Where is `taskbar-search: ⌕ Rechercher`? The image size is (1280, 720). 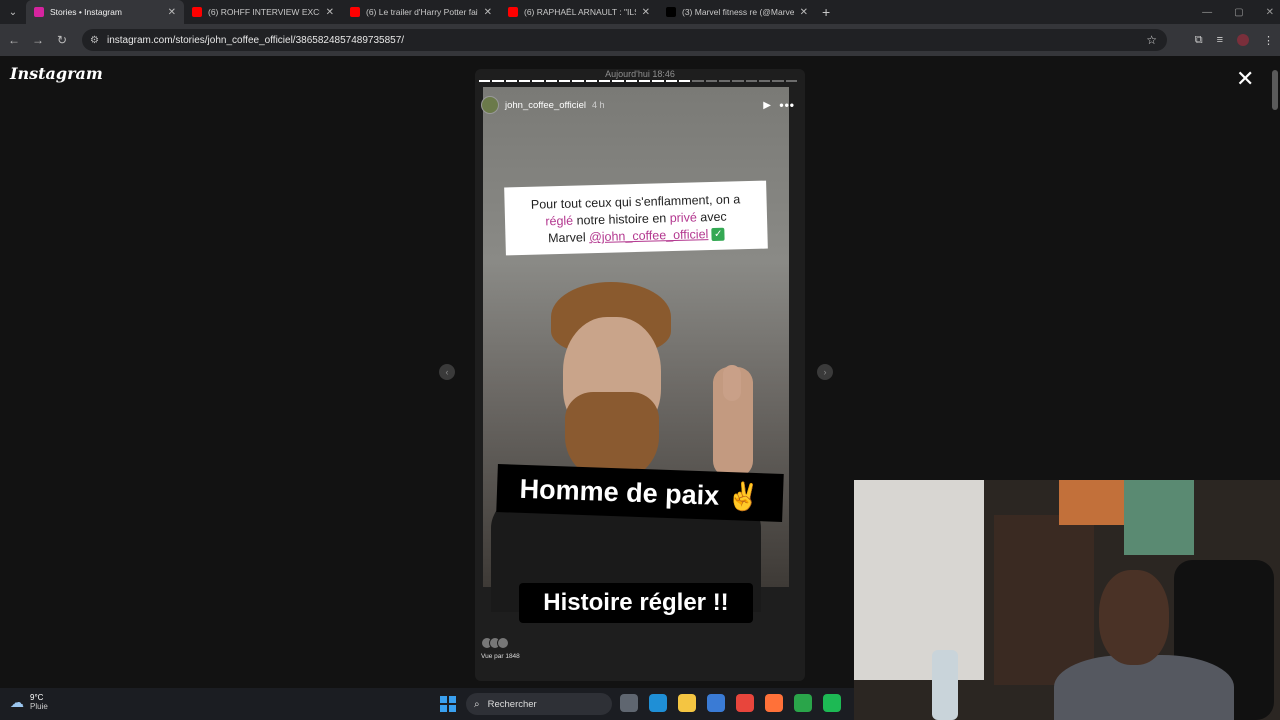 taskbar-search: ⌕ Rechercher is located at coordinates (539, 704).